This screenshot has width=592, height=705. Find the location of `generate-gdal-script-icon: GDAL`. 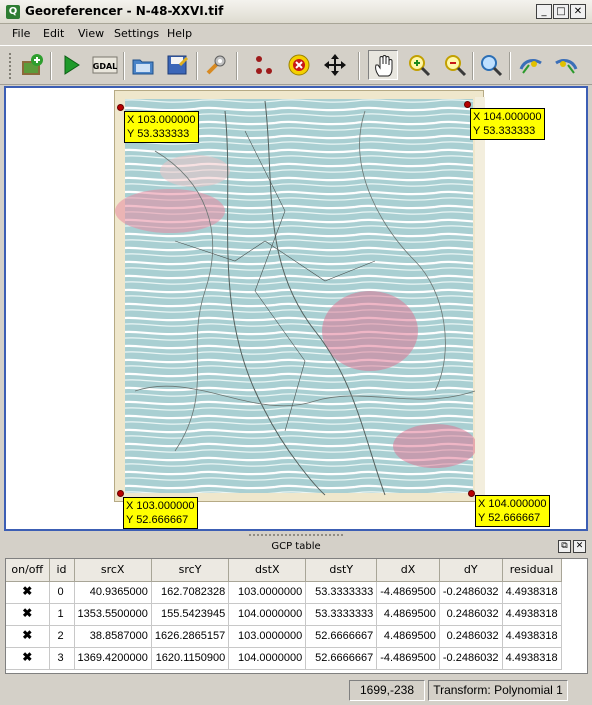

generate-gdal-script-icon: GDAL is located at coordinates (105, 65).